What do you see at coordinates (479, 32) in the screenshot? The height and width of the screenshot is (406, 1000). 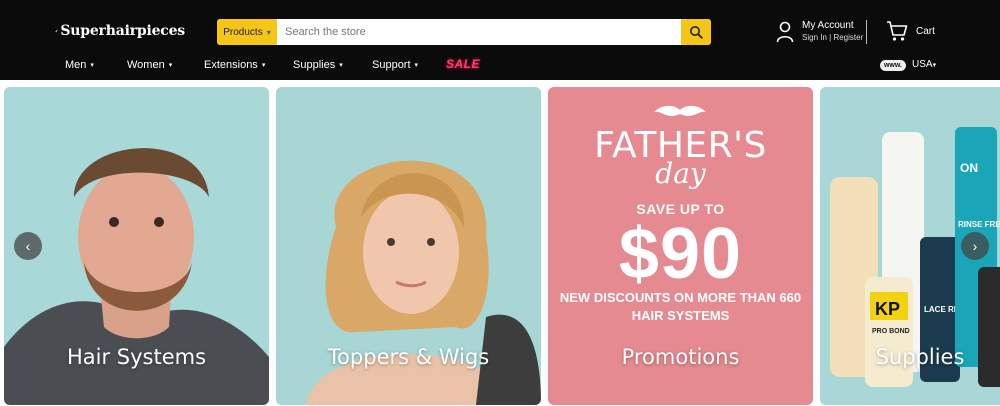 I see `search-input` at bounding box center [479, 32].